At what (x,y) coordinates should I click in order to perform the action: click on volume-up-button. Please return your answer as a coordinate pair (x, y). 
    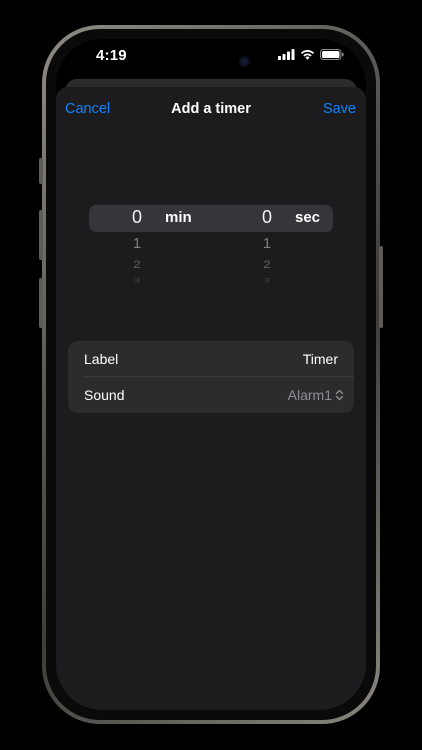
    Looking at the image, I should click on (41, 235).